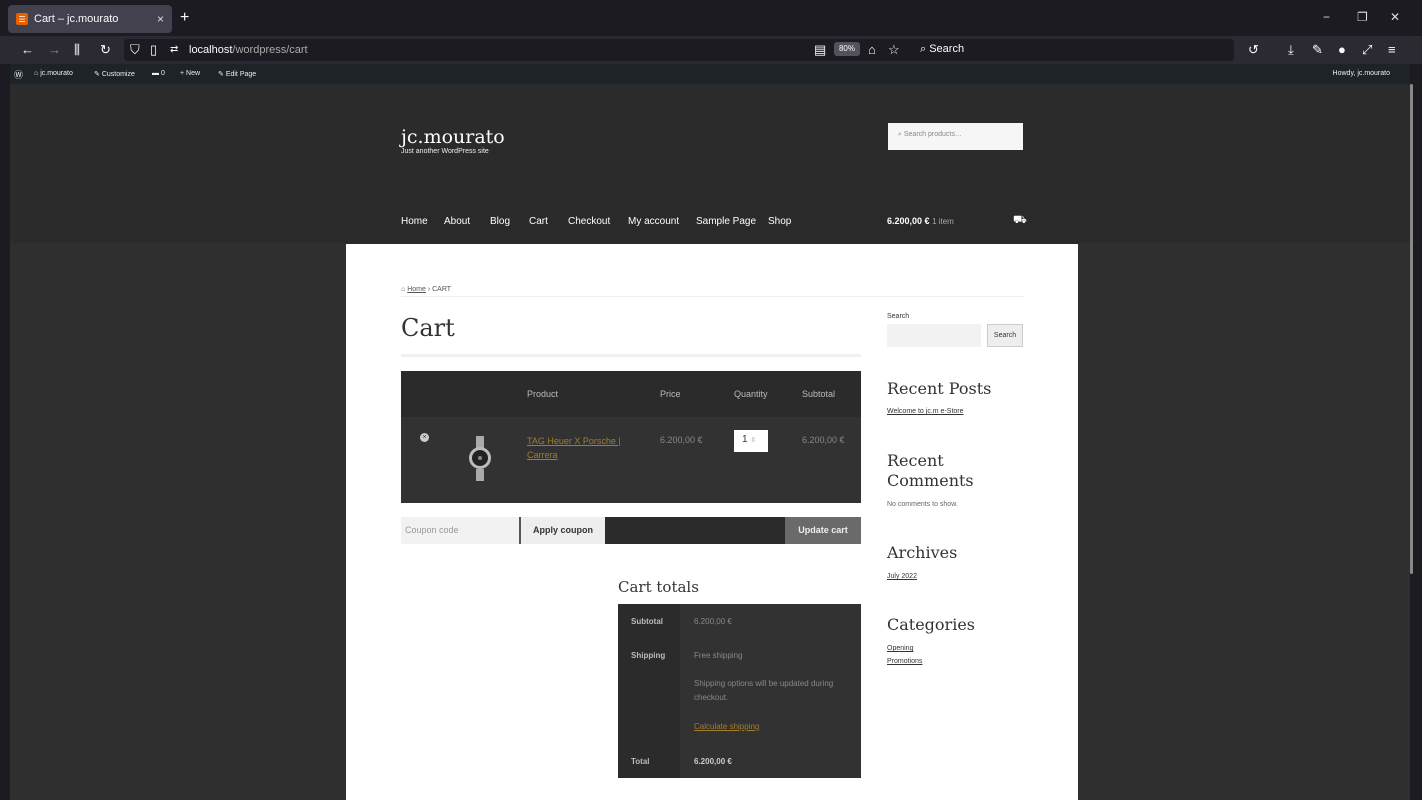  What do you see at coordinates (1361, 73) in the screenshot?
I see `admin-howdy: Howdy, jc.mourato` at bounding box center [1361, 73].